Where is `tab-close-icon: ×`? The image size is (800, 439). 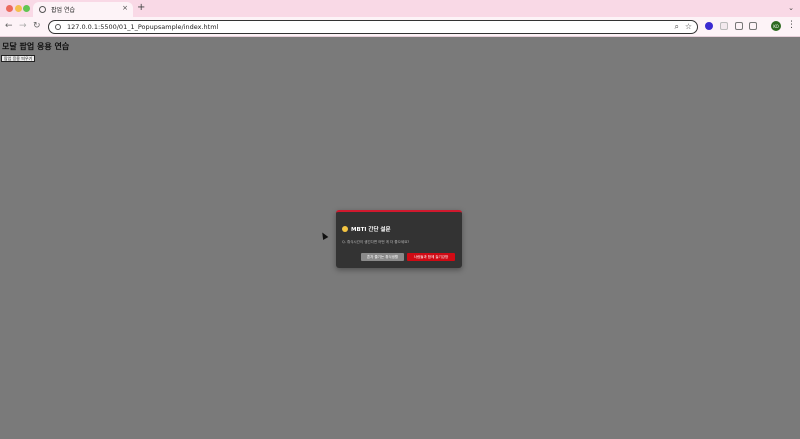 tab-close-icon: × is located at coordinates (125, 8).